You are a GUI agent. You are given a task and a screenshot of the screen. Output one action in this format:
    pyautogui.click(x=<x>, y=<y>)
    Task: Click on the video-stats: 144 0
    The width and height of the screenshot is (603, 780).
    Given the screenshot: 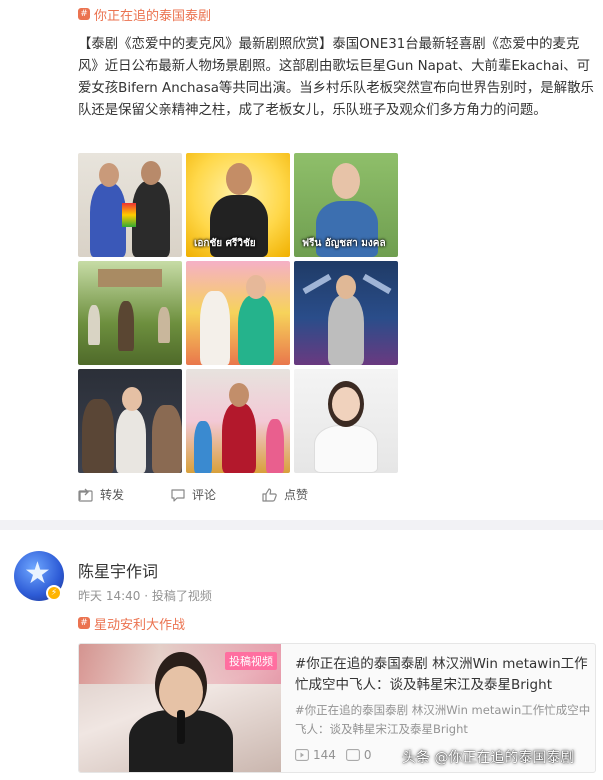 What is the action you would take?
    pyautogui.click(x=338, y=755)
    